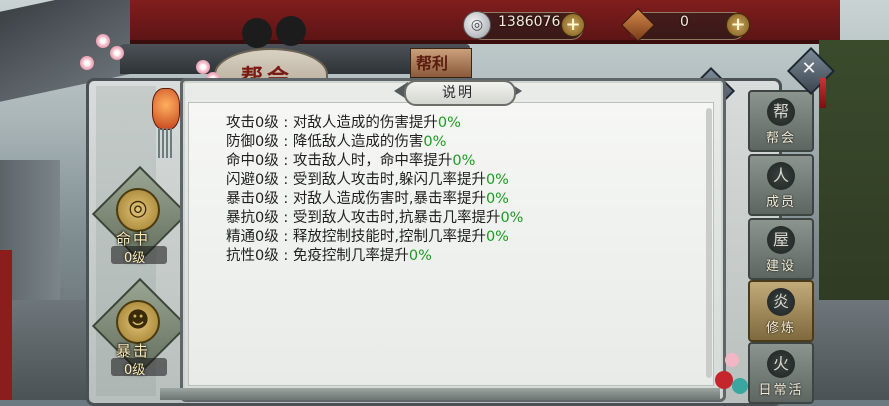 This screenshot has height=406, width=889. I want to click on stat-name: 防御0级, so click(252, 142).